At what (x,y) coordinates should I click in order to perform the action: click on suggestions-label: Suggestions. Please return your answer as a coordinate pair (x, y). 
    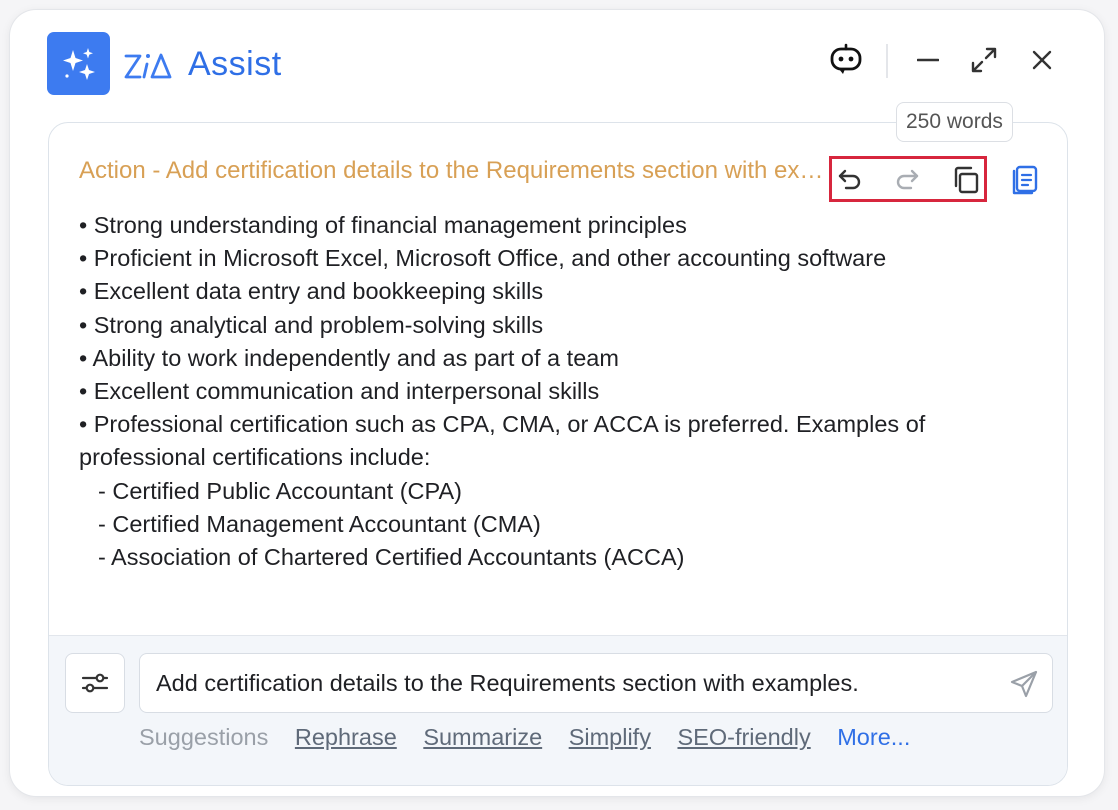
    Looking at the image, I should click on (204, 737).